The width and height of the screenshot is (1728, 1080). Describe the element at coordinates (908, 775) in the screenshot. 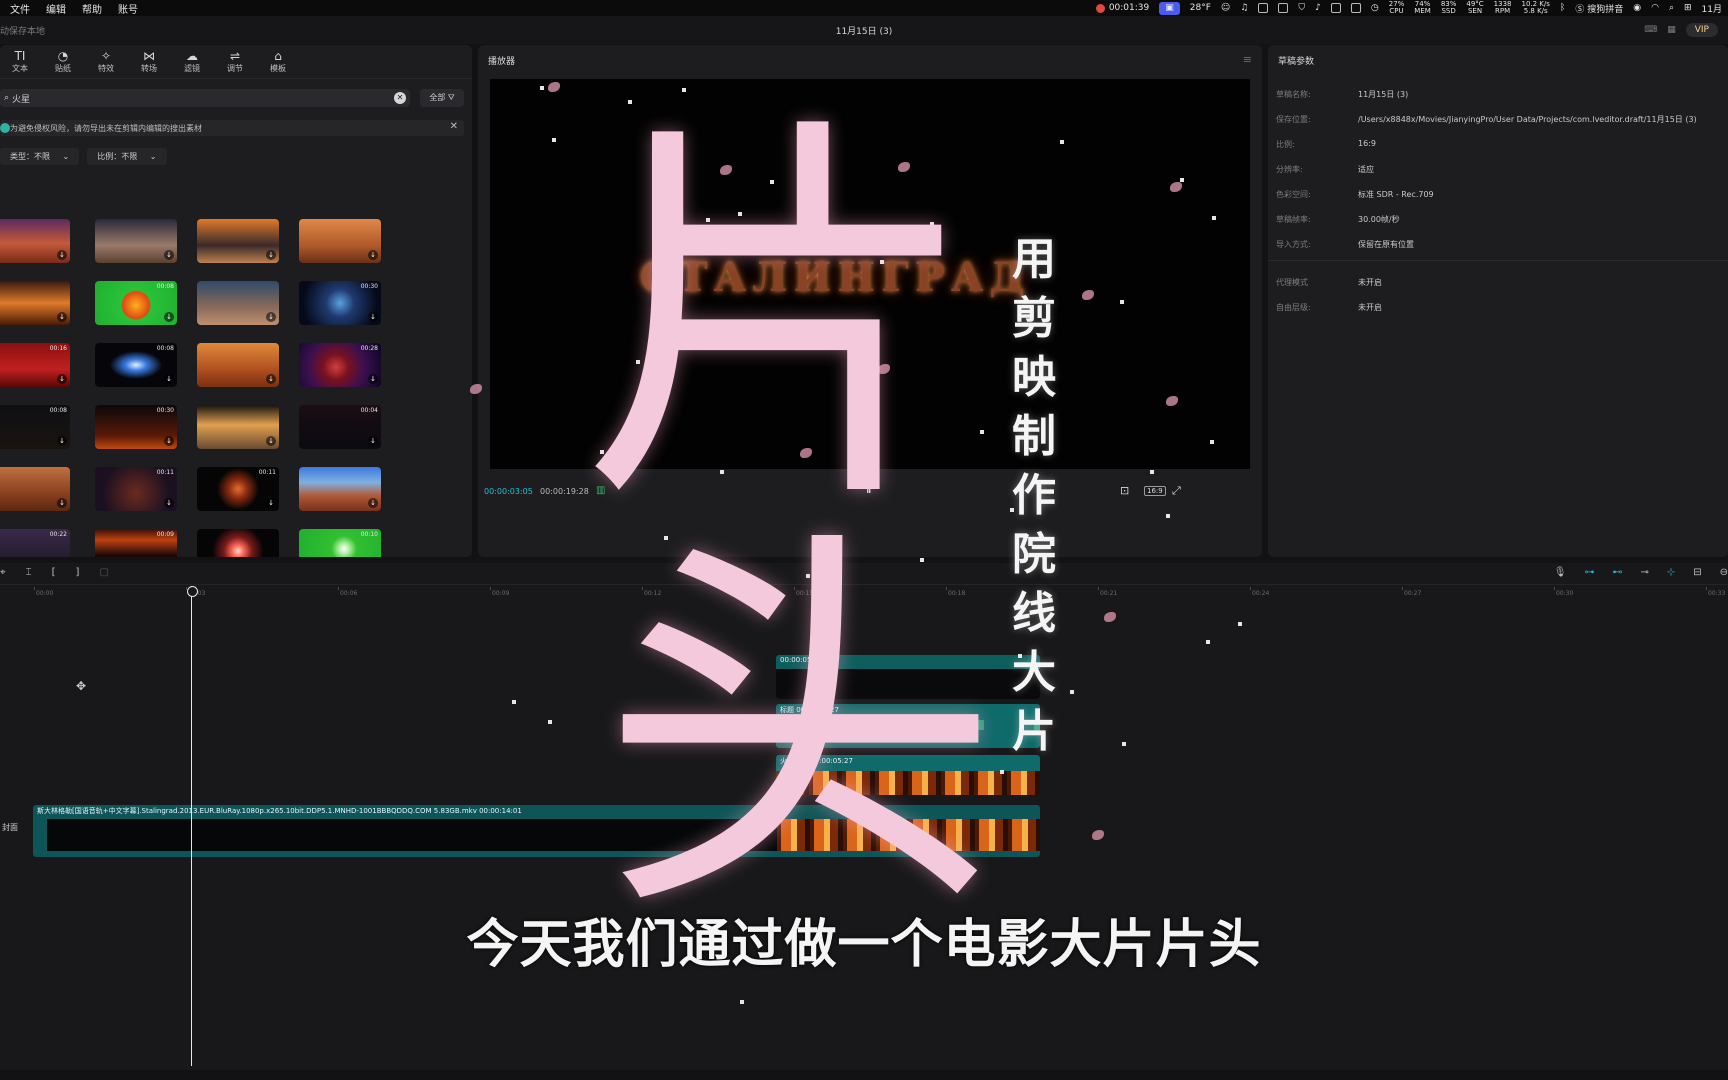

I see `clip-fire-track: 火焰火焰 00:00:05:27` at that location.